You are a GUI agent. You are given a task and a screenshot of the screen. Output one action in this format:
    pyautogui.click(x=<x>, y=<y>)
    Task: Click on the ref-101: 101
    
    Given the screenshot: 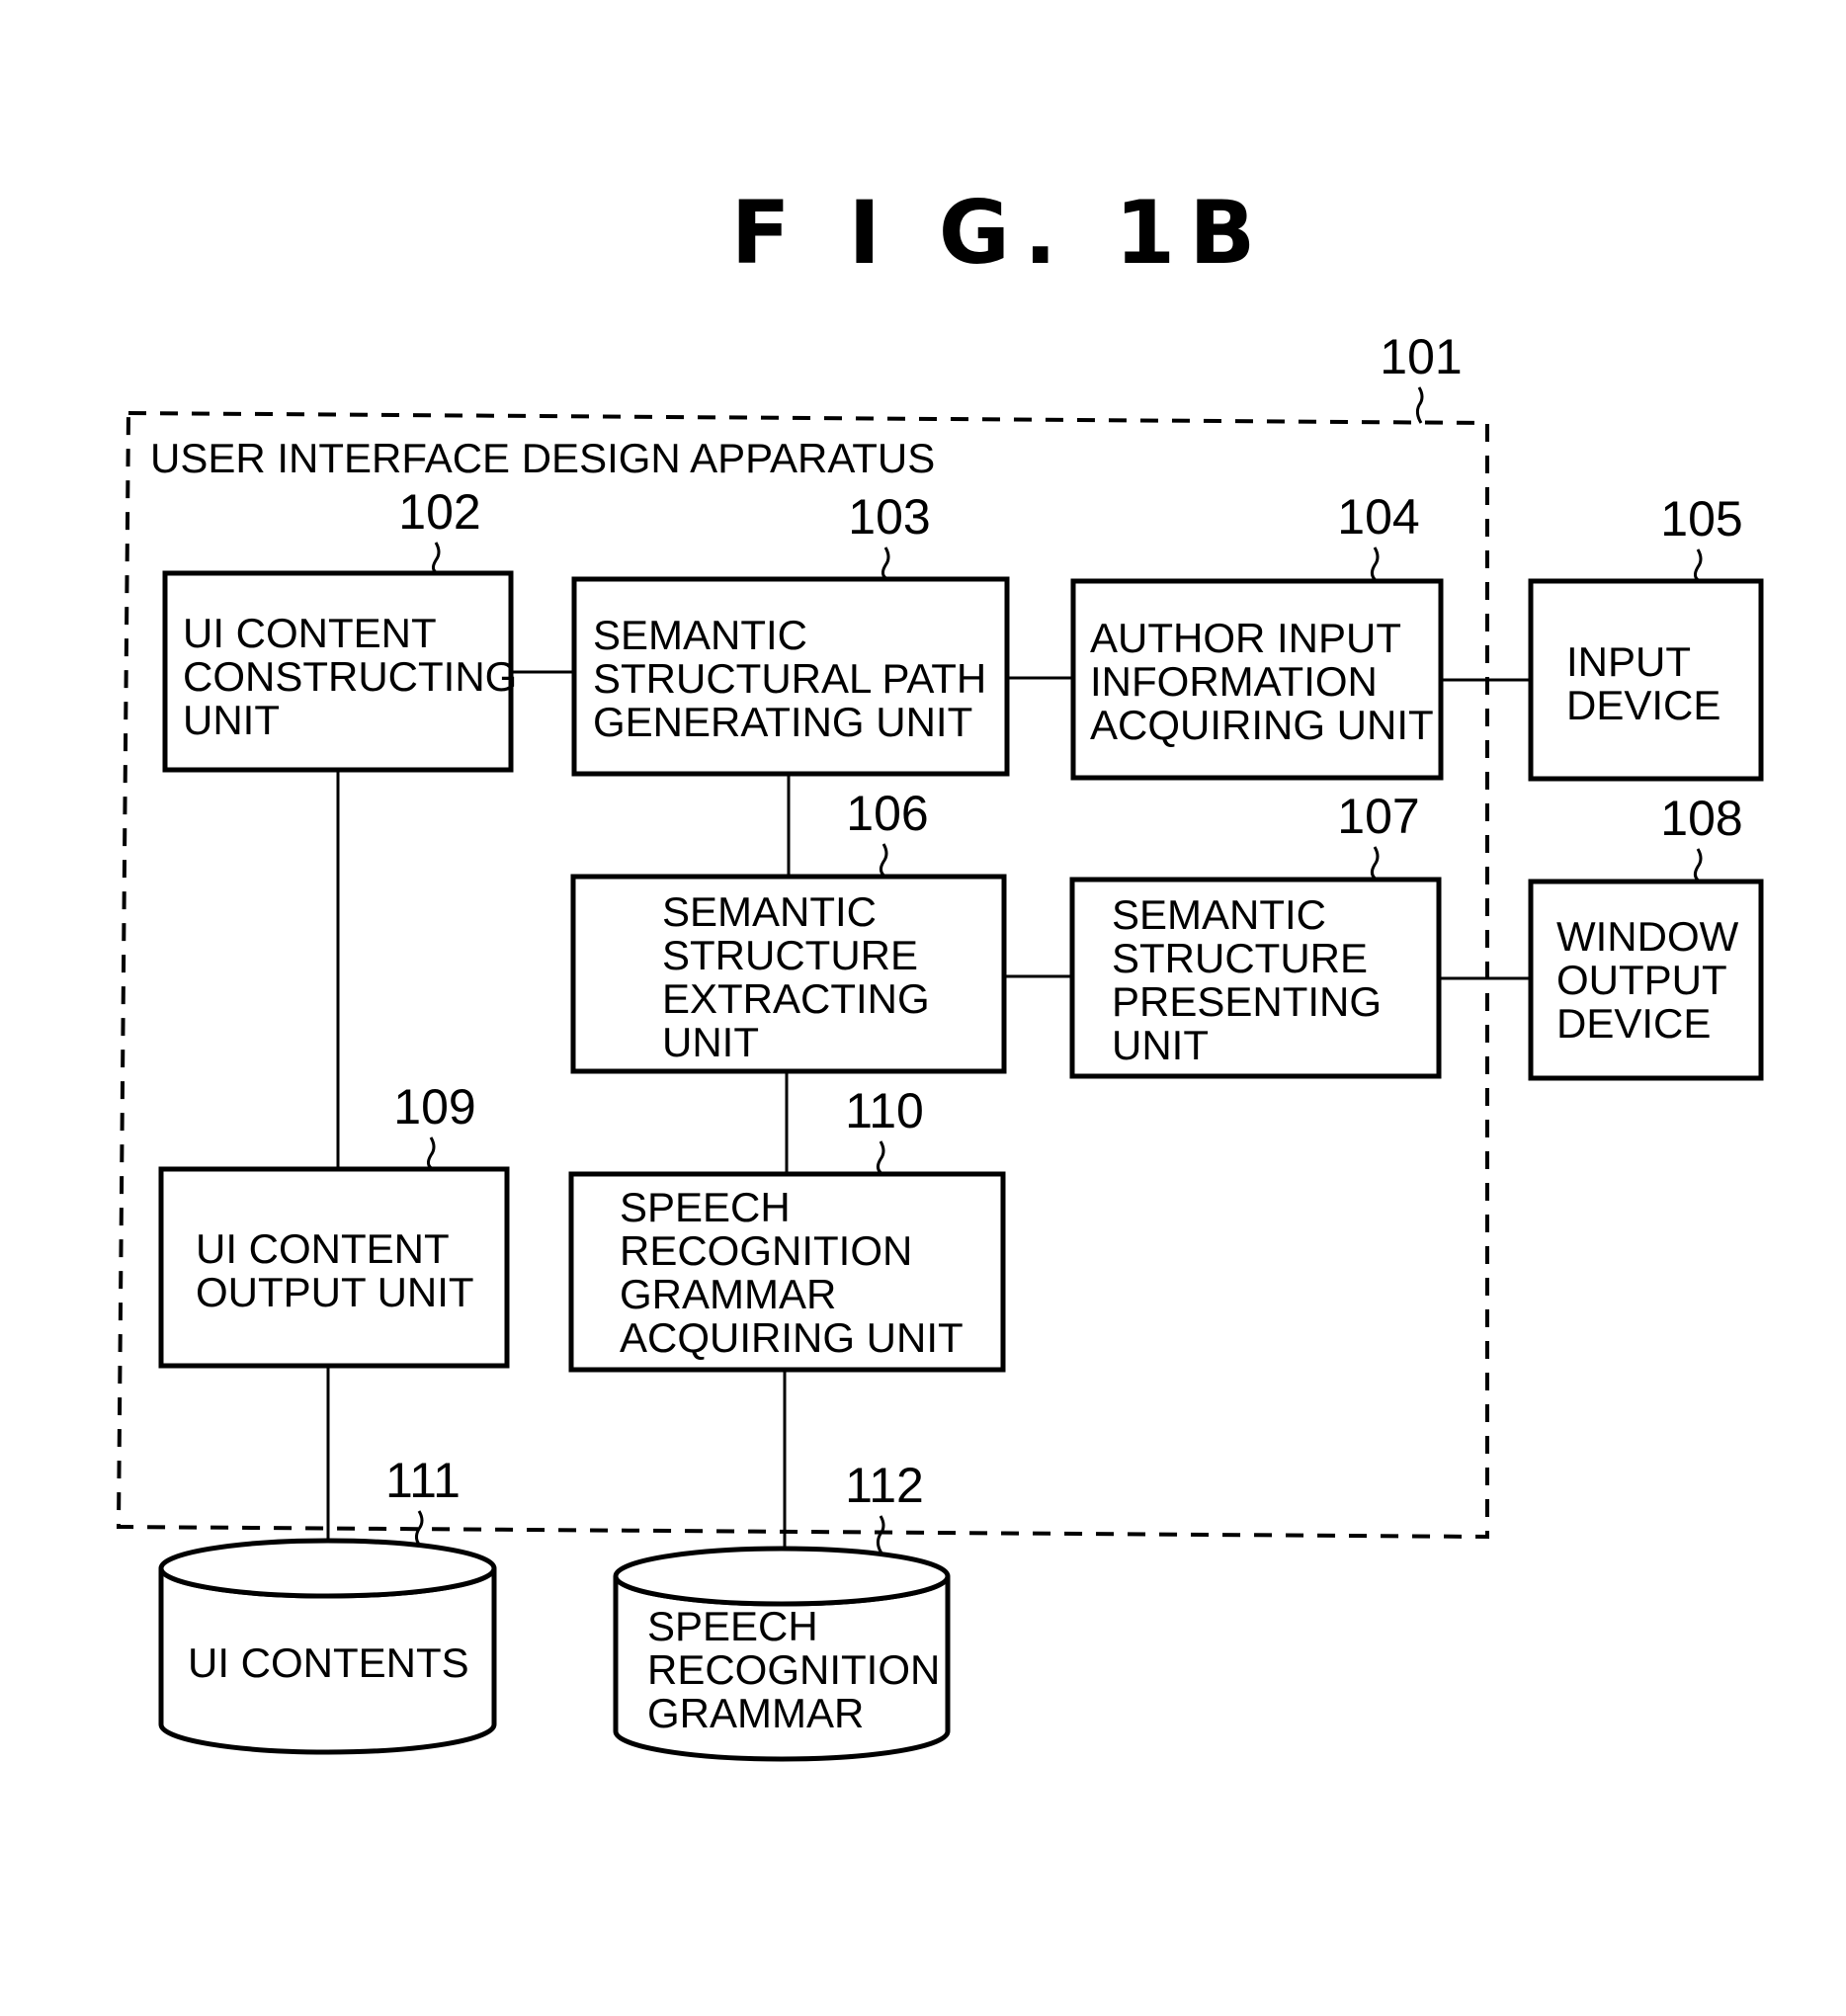 What is the action you would take?
    pyautogui.click(x=1421, y=356)
    